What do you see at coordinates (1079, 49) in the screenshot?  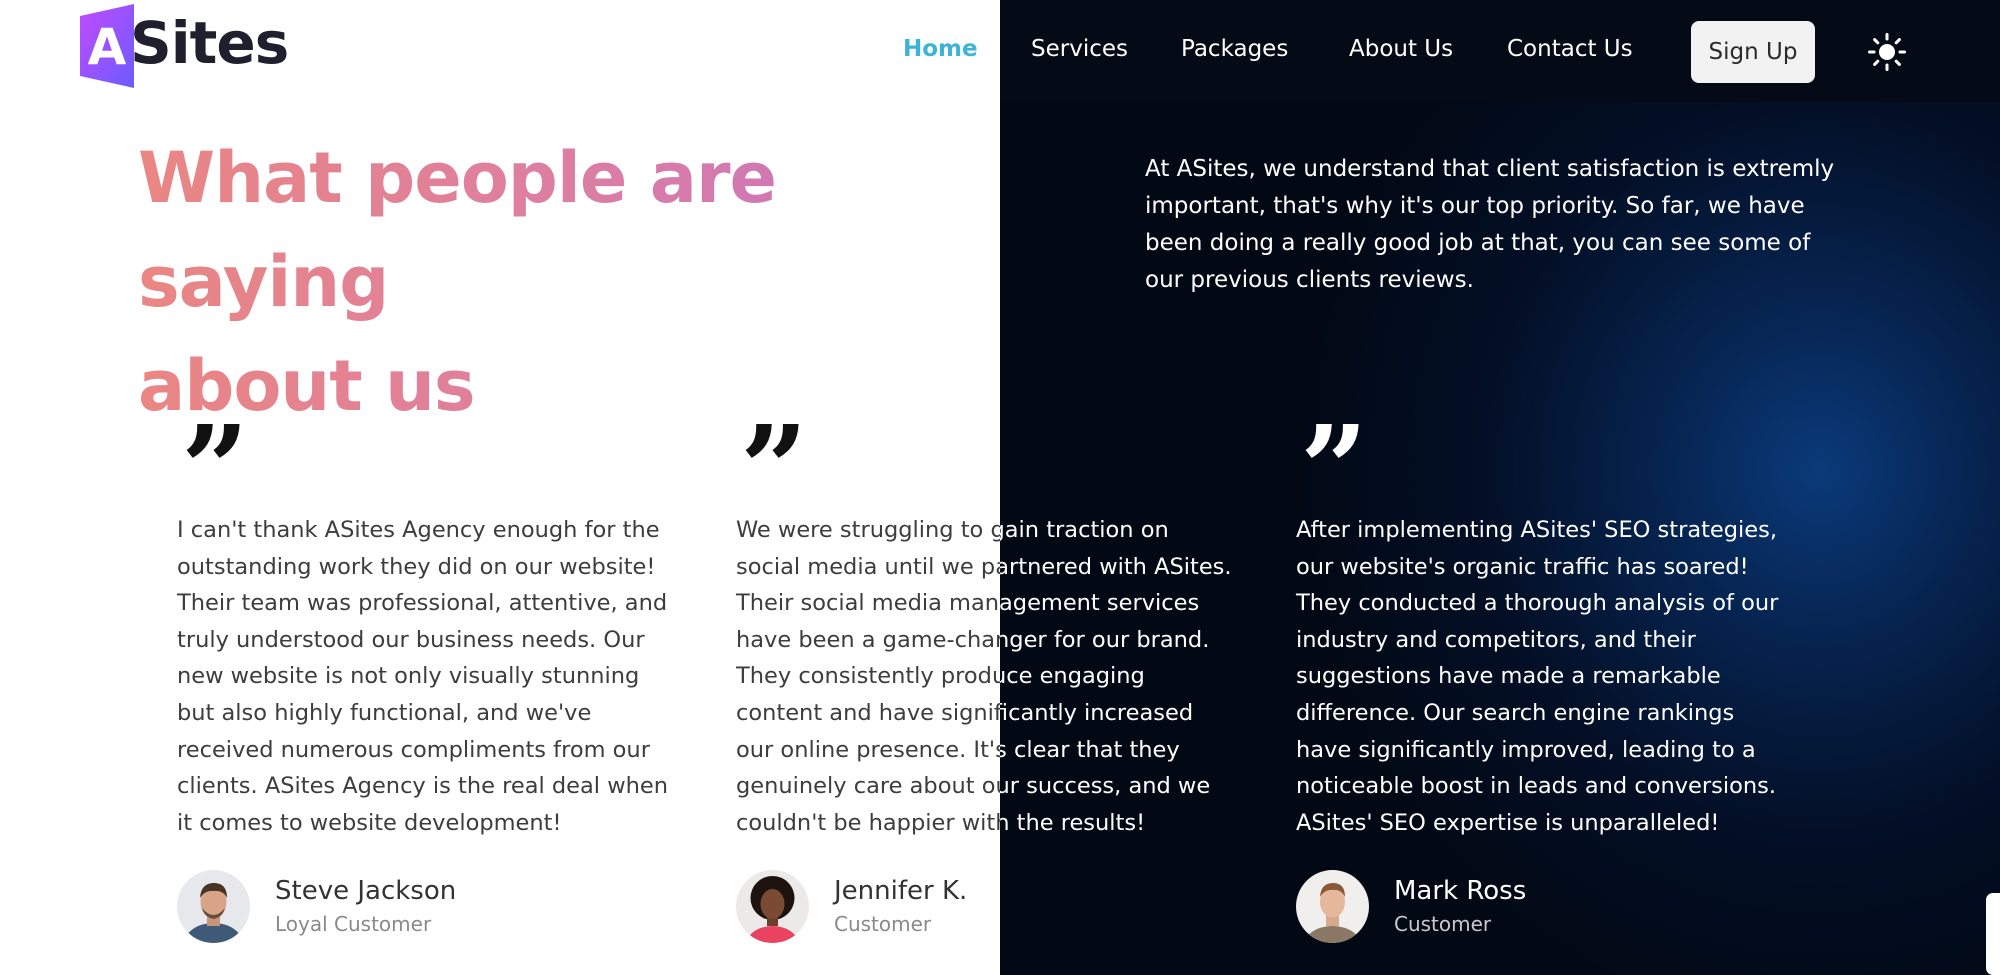 I see `nav-link-services: Services` at bounding box center [1079, 49].